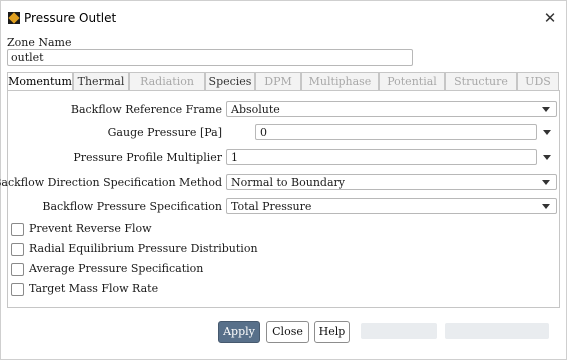 The height and width of the screenshot is (360, 567). What do you see at coordinates (40, 81) in the screenshot?
I see `tab-momentum: Momentum` at bounding box center [40, 81].